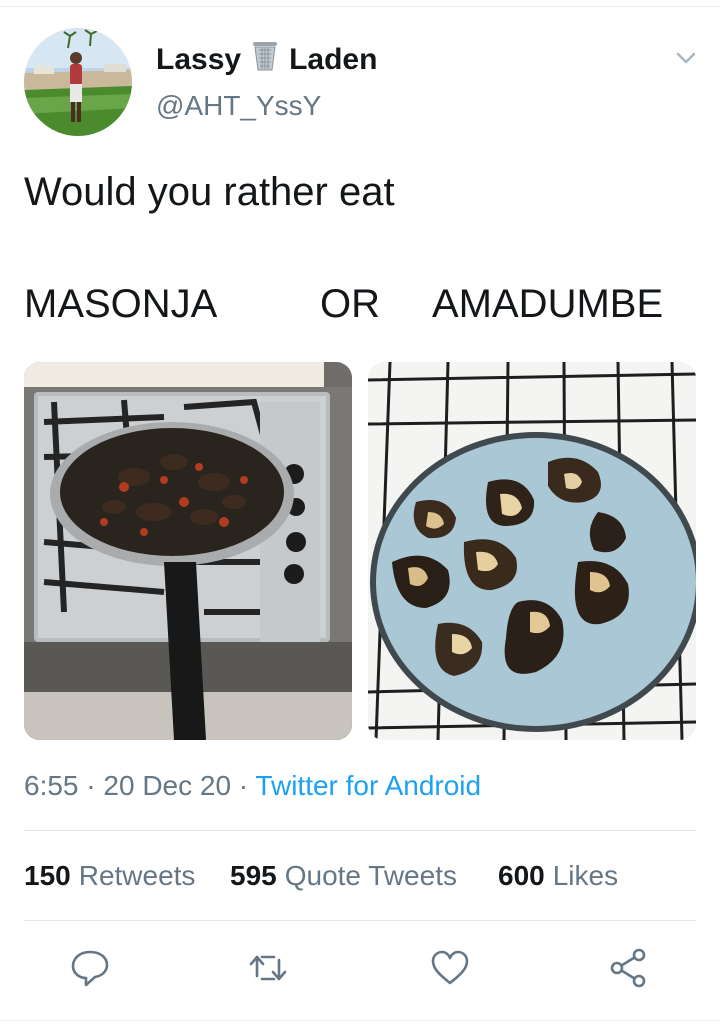  Describe the element at coordinates (121, 304) in the screenshot. I see `option-a-text: MASONJA` at that location.